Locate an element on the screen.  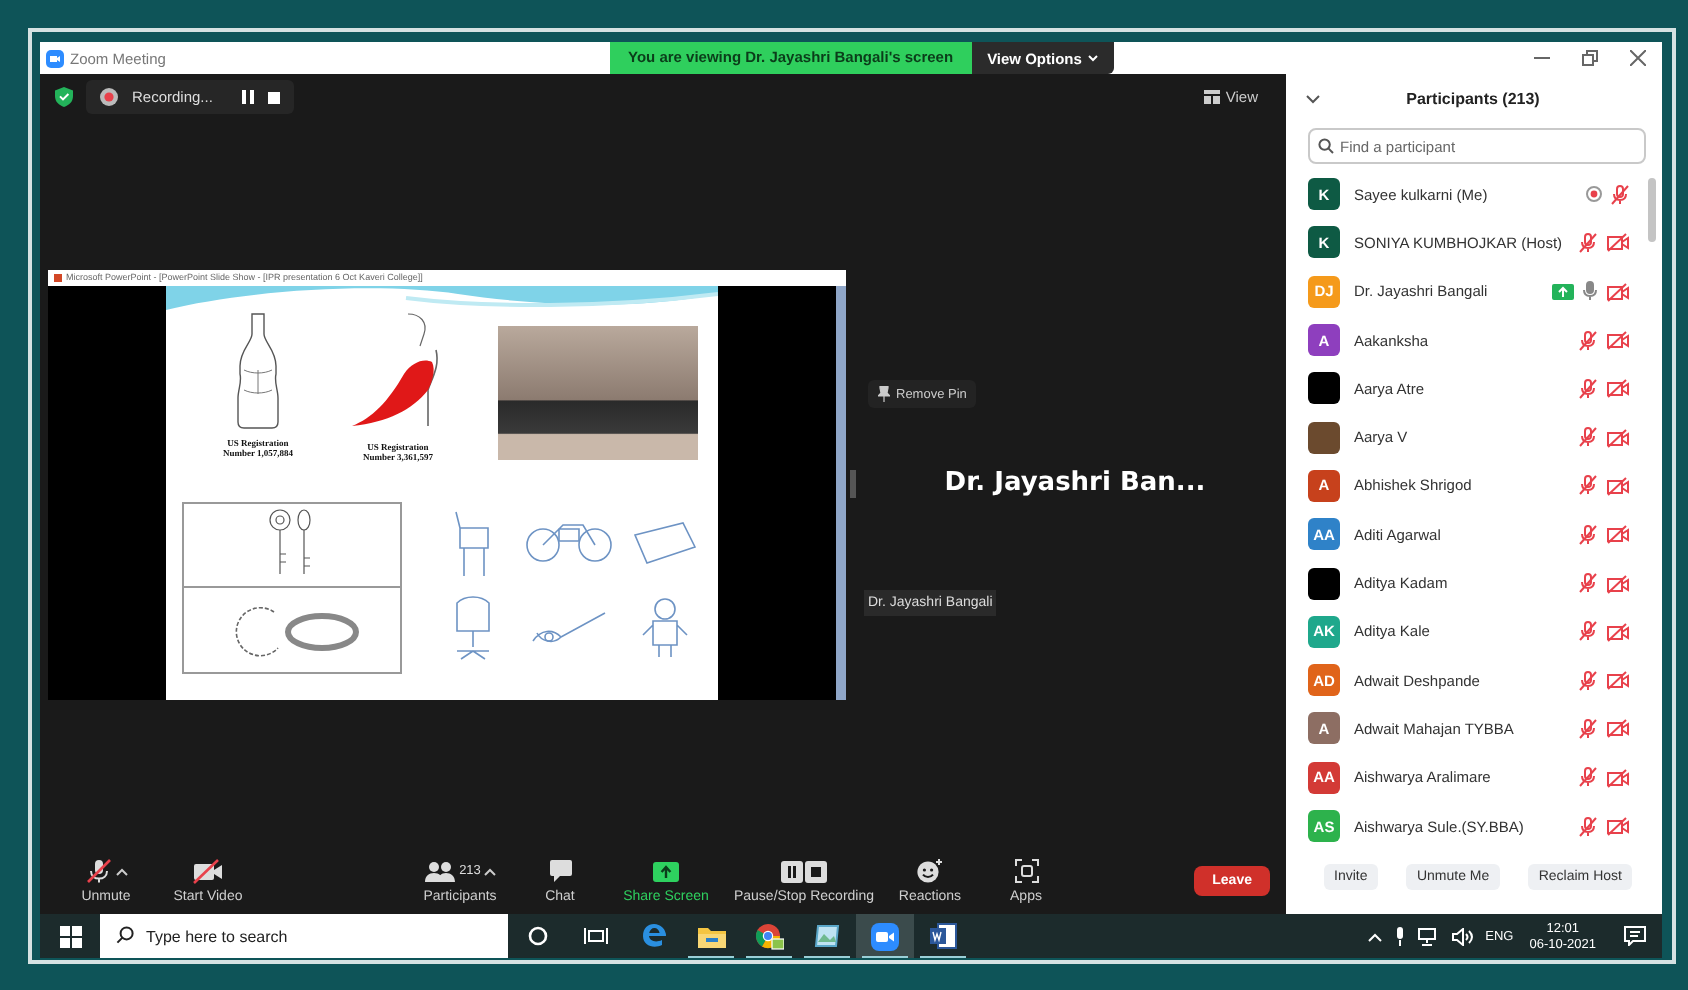
pin-icon is located at coordinates (884, 394).